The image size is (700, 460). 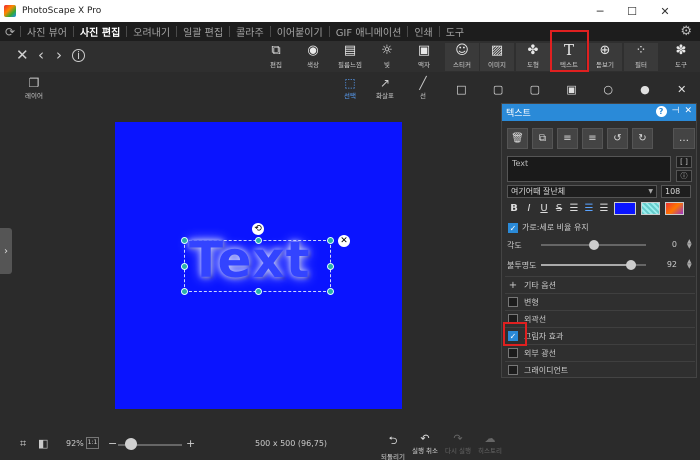 What do you see at coordinates (6, 251) in the screenshot?
I see `left-panel-toggle: ›` at bounding box center [6, 251].